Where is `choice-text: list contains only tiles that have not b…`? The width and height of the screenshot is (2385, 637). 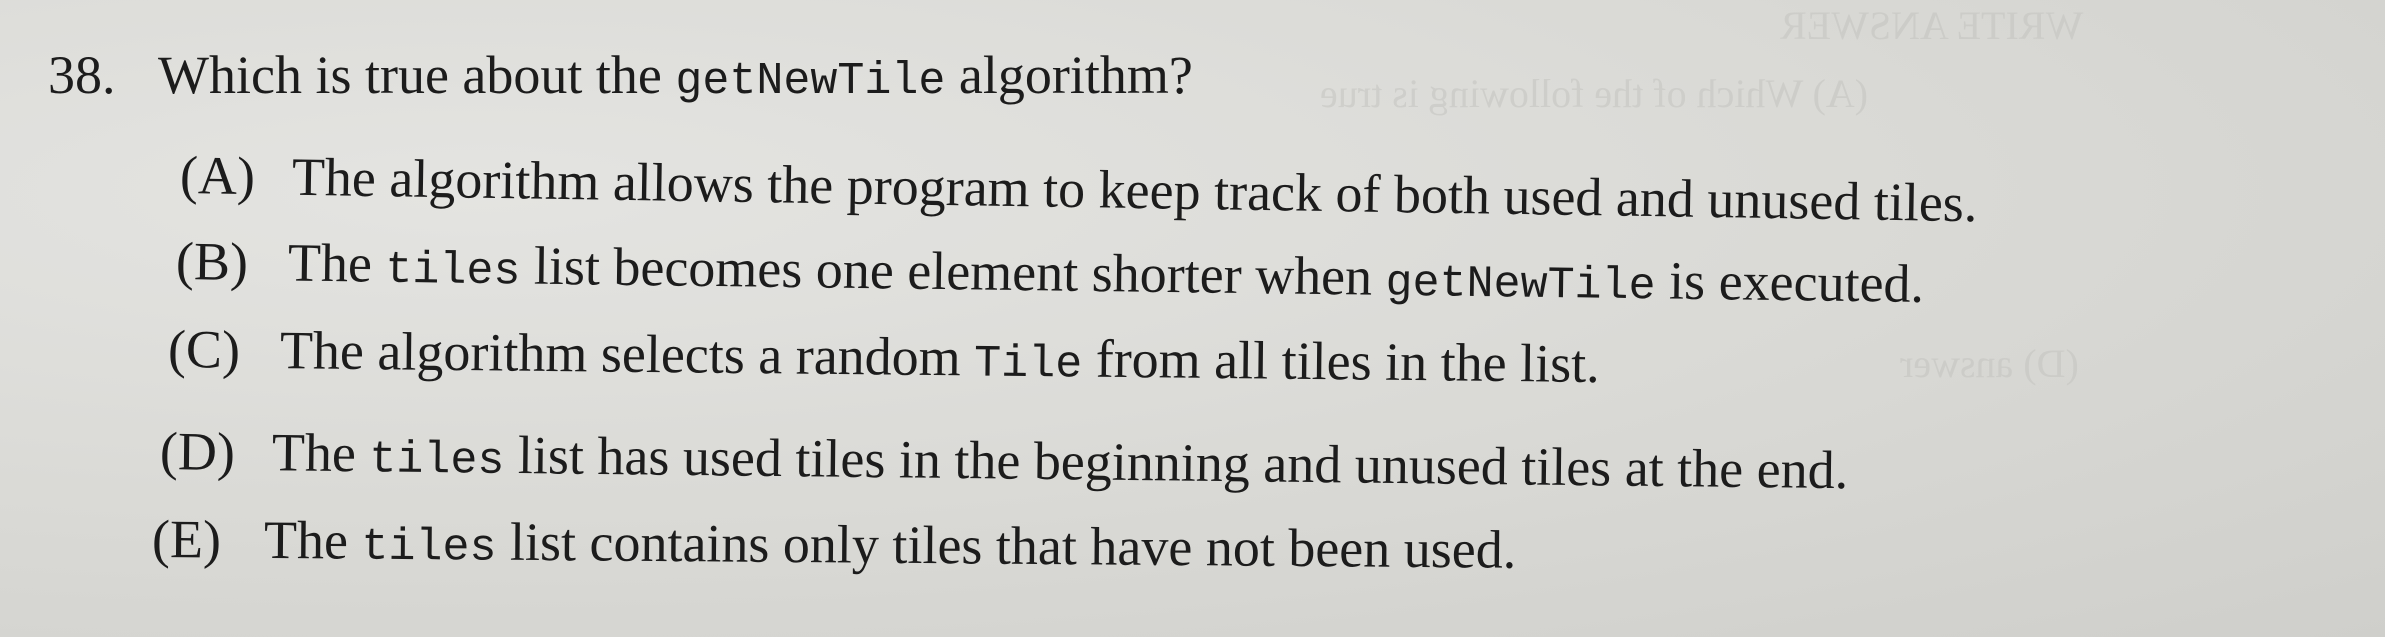 choice-text: list contains only tiles that have not b… is located at coordinates (1006, 545).